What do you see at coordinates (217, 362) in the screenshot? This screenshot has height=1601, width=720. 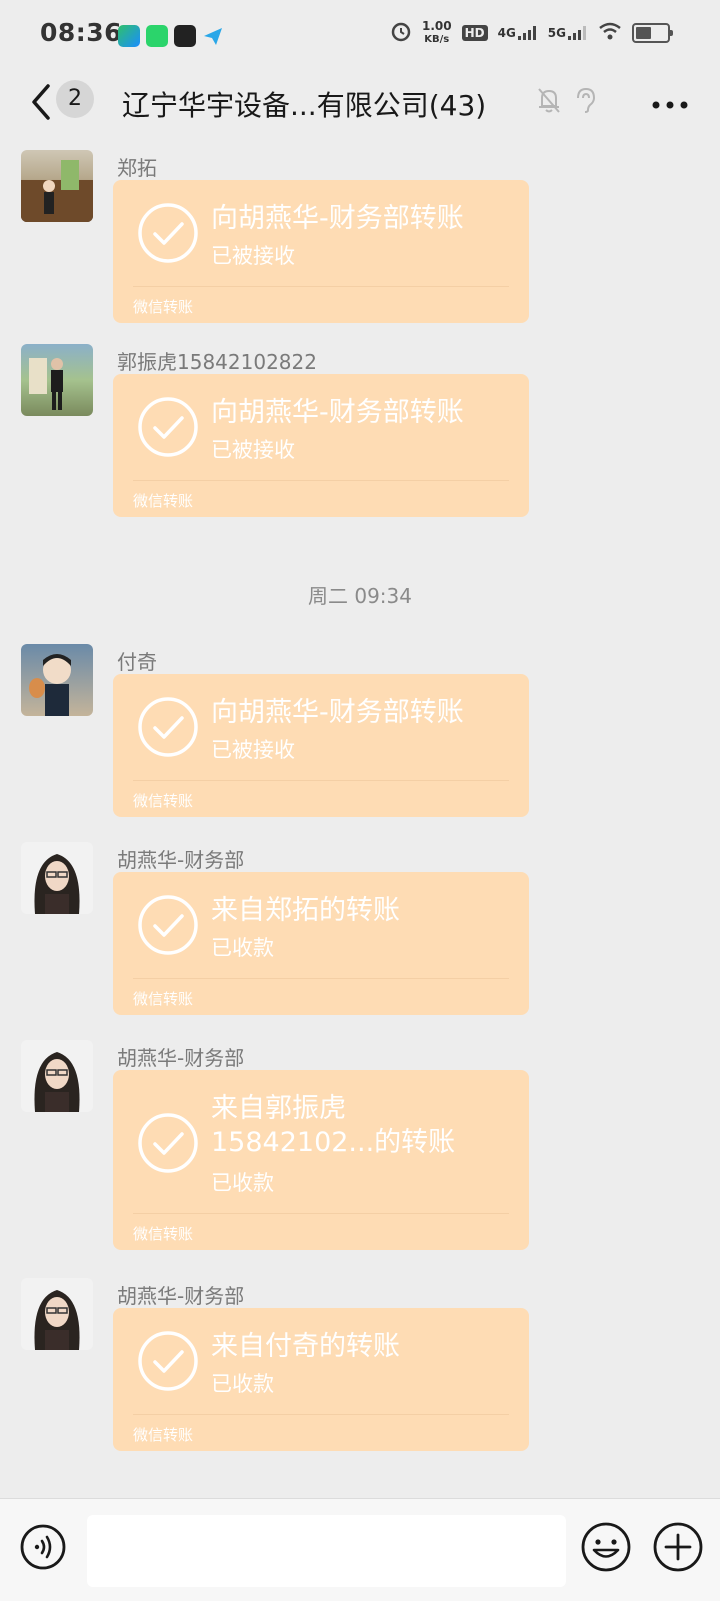 I see `sender-name: 郭振虎15842102822` at bounding box center [217, 362].